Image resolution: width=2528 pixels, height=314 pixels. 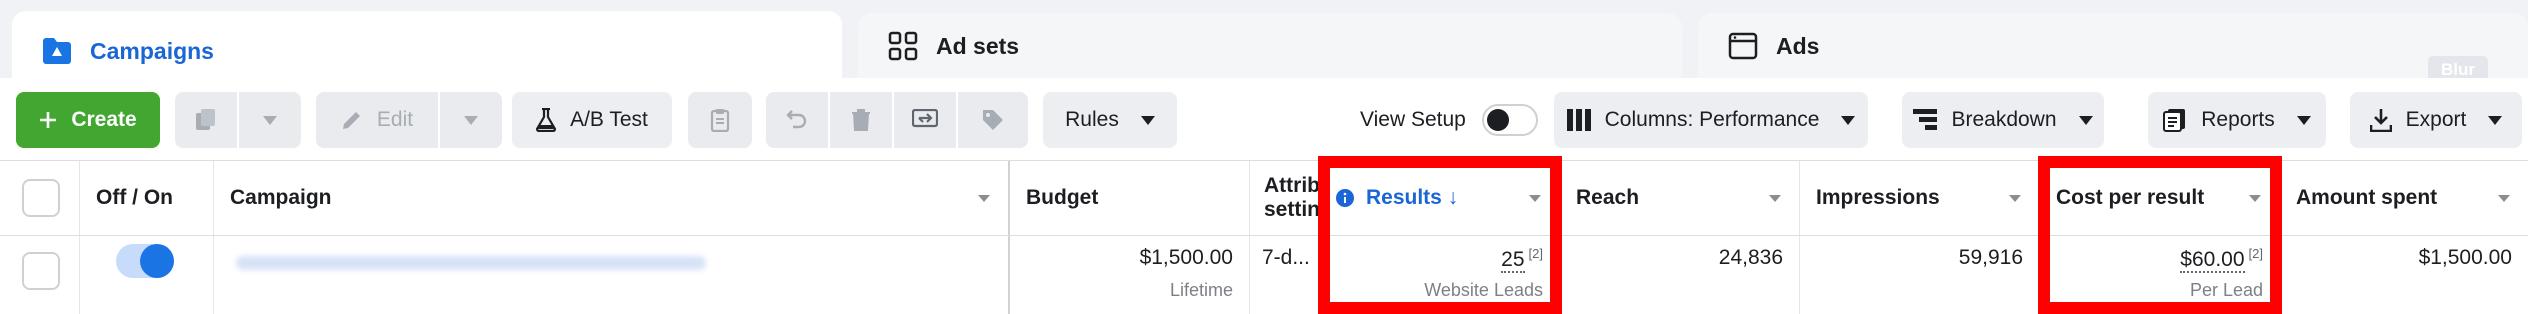 I want to click on reports-label: Reports, so click(x=2238, y=119).